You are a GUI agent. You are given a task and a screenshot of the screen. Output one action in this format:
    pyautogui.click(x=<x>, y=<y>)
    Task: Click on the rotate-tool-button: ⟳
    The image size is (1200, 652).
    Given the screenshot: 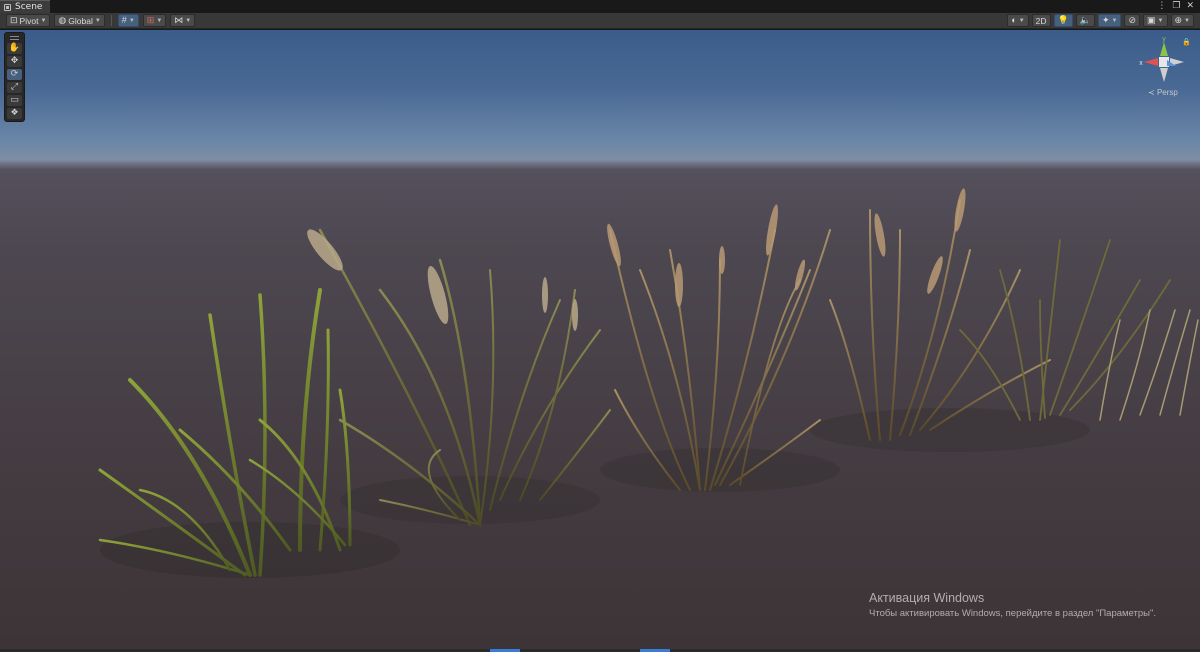 What is the action you would take?
    pyautogui.click(x=14, y=74)
    